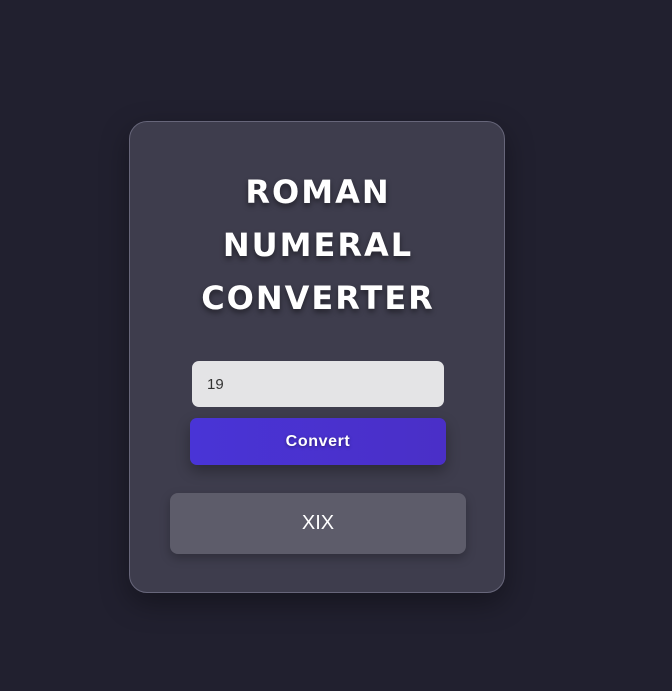 This screenshot has width=672, height=691. I want to click on title-line-converter: CONVERTER, so click(318, 298).